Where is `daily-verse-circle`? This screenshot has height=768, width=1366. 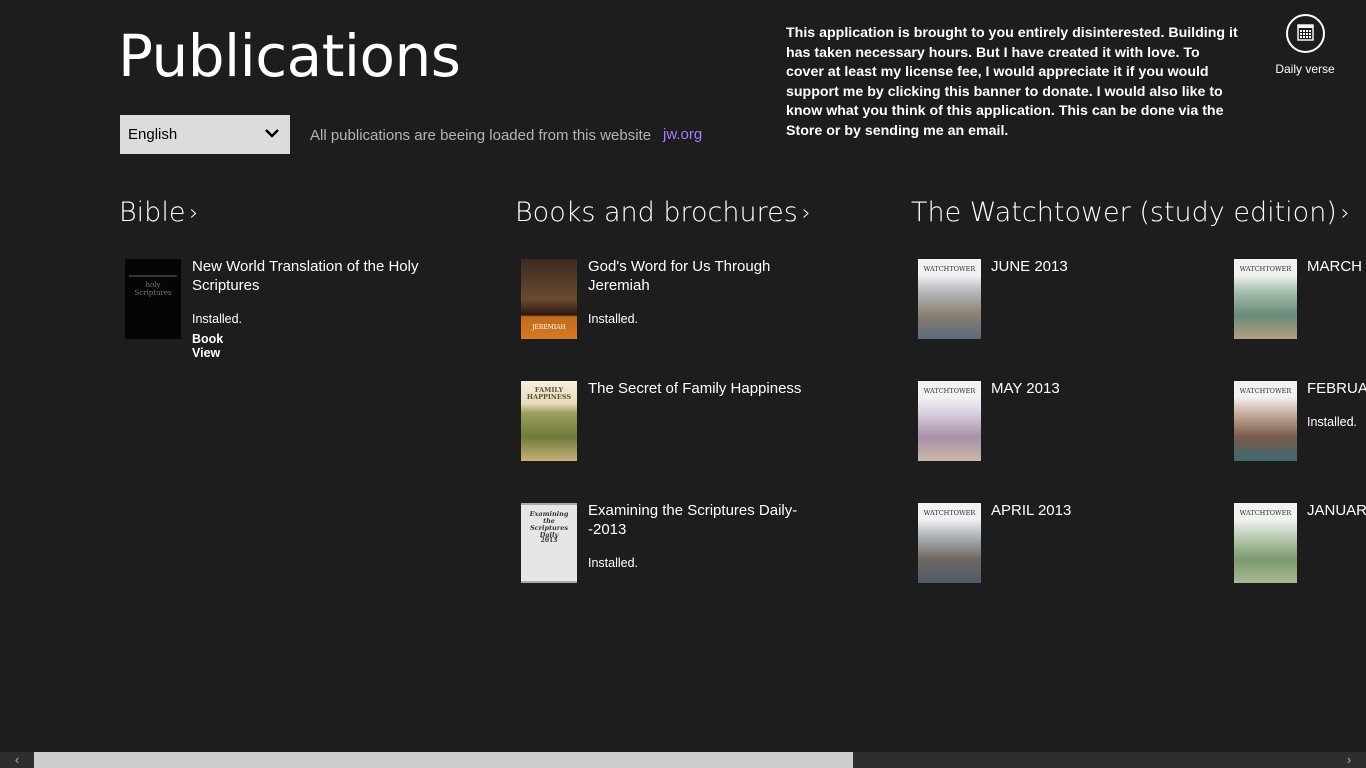 daily-verse-circle is located at coordinates (1305, 33).